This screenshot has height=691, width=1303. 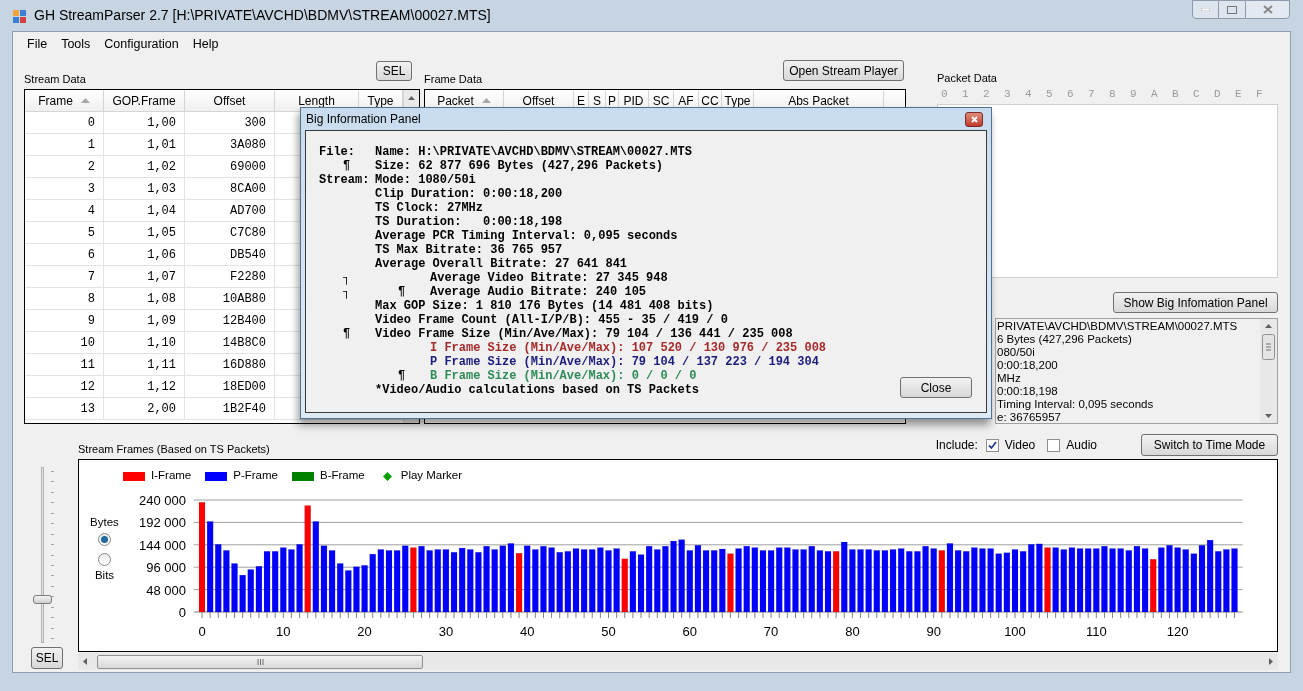 I want to click on maximize-button, so click(x=1232, y=9).